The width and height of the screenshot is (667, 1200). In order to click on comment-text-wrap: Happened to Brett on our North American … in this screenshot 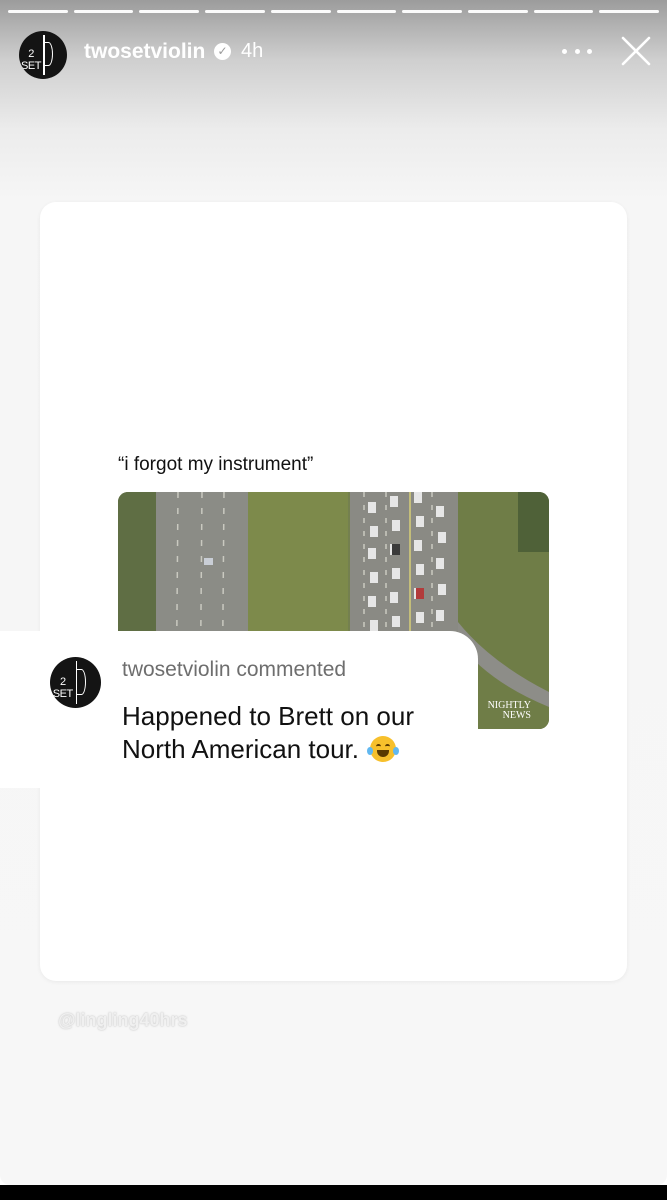, I will do `click(302, 733)`.